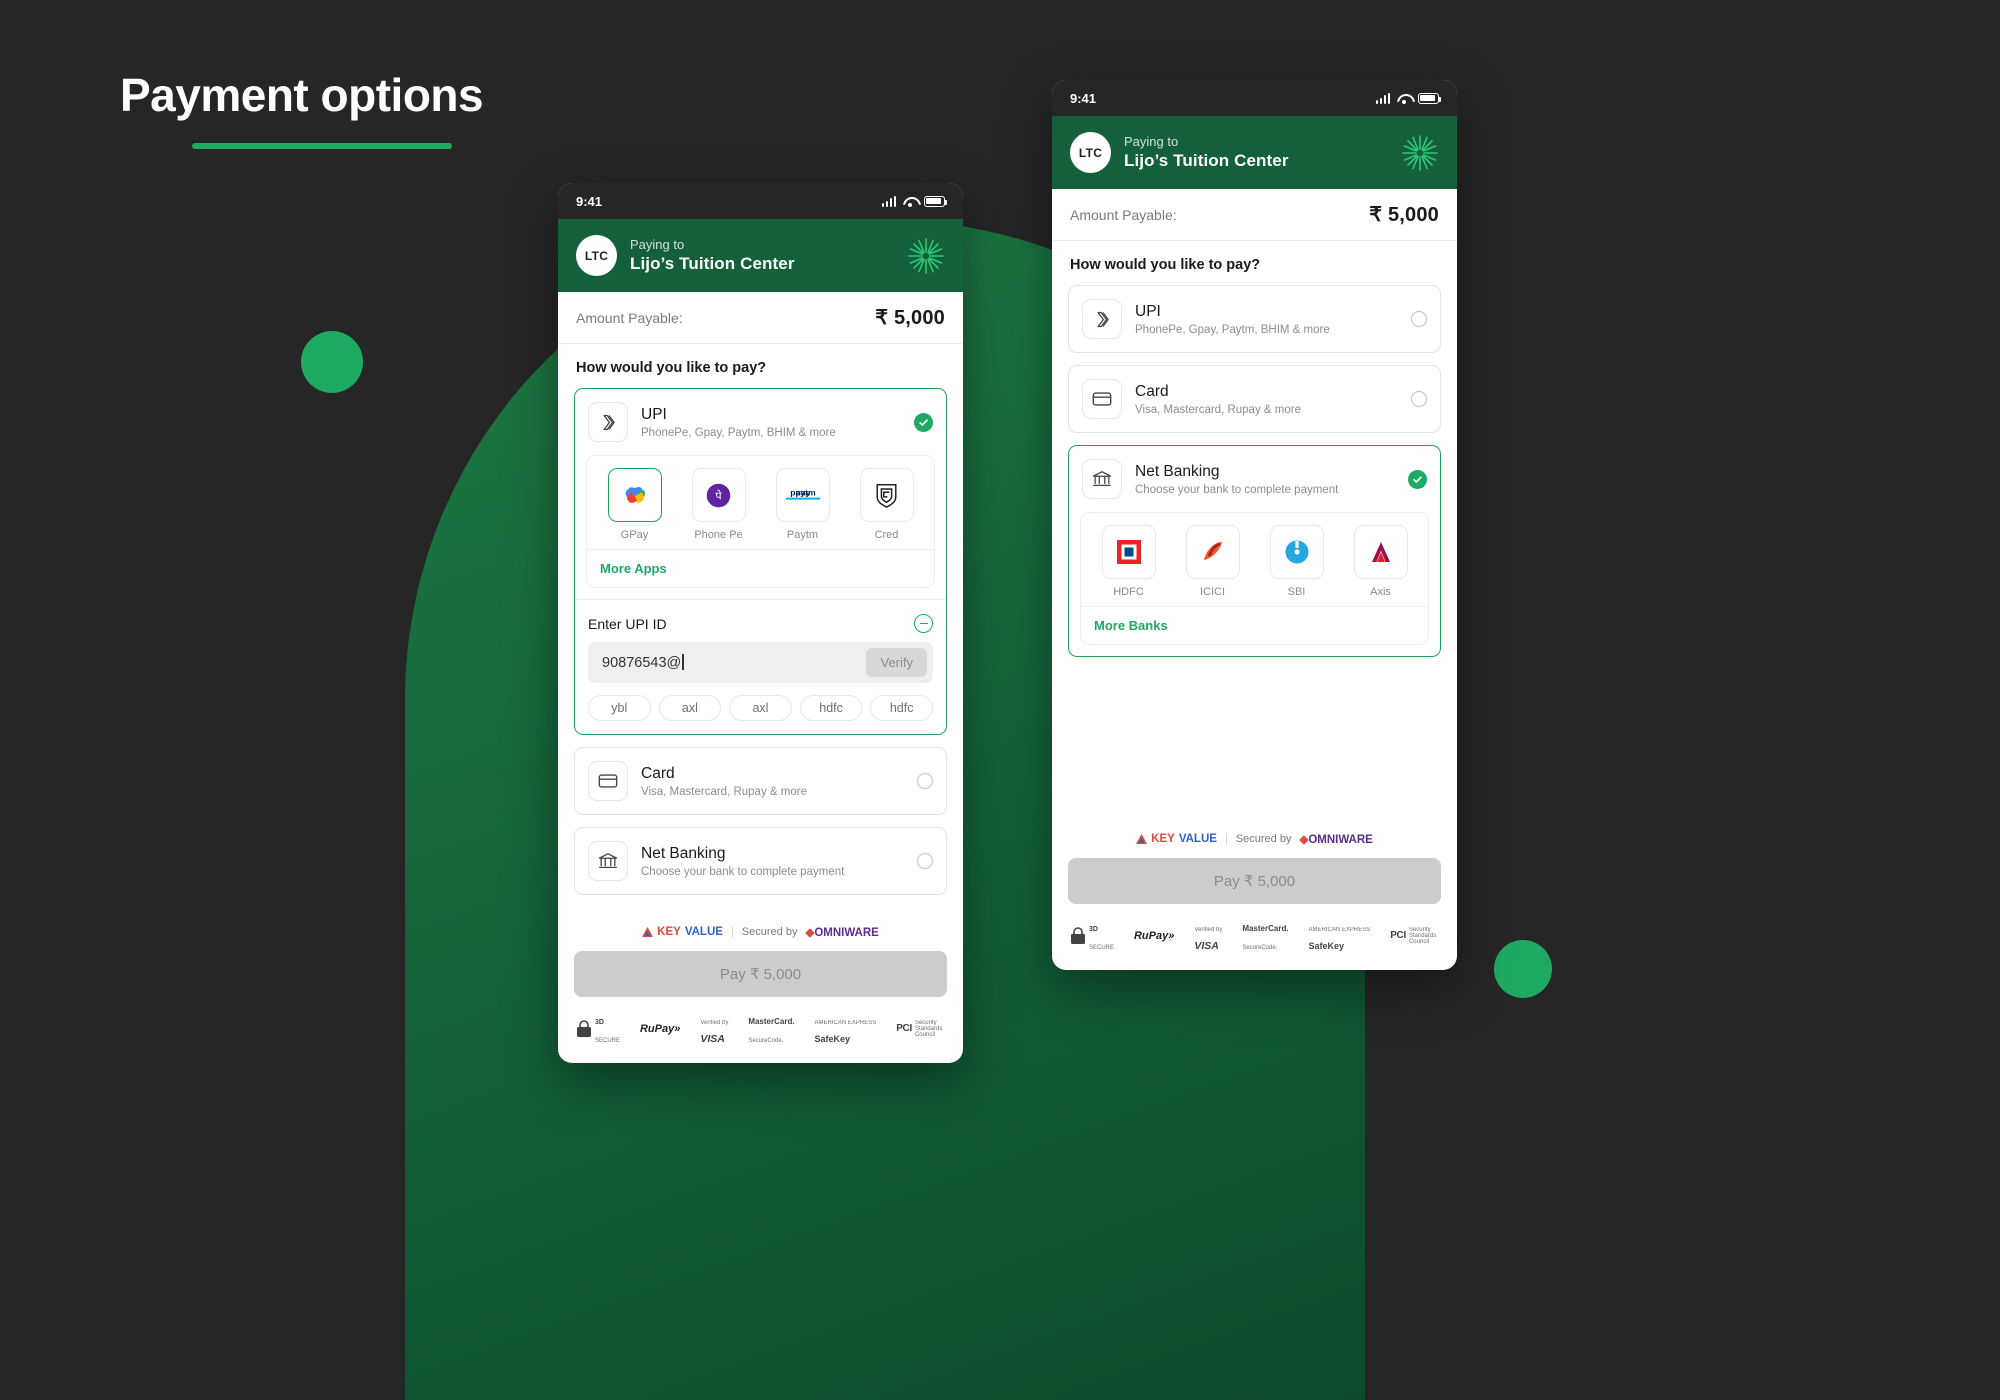 This screenshot has height=1400, width=2000. I want to click on upi-app-phonepe: पे Phone Pe, so click(718, 504).